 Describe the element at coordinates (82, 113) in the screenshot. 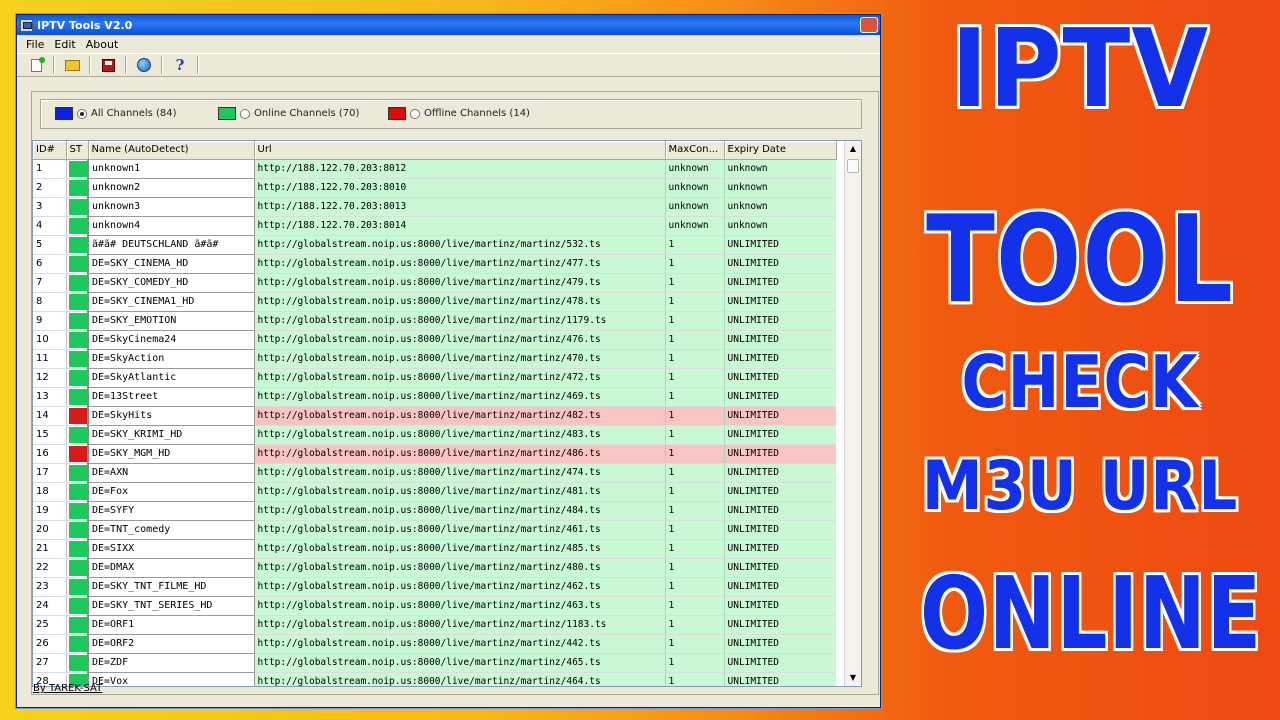

I see `all-radio` at that location.